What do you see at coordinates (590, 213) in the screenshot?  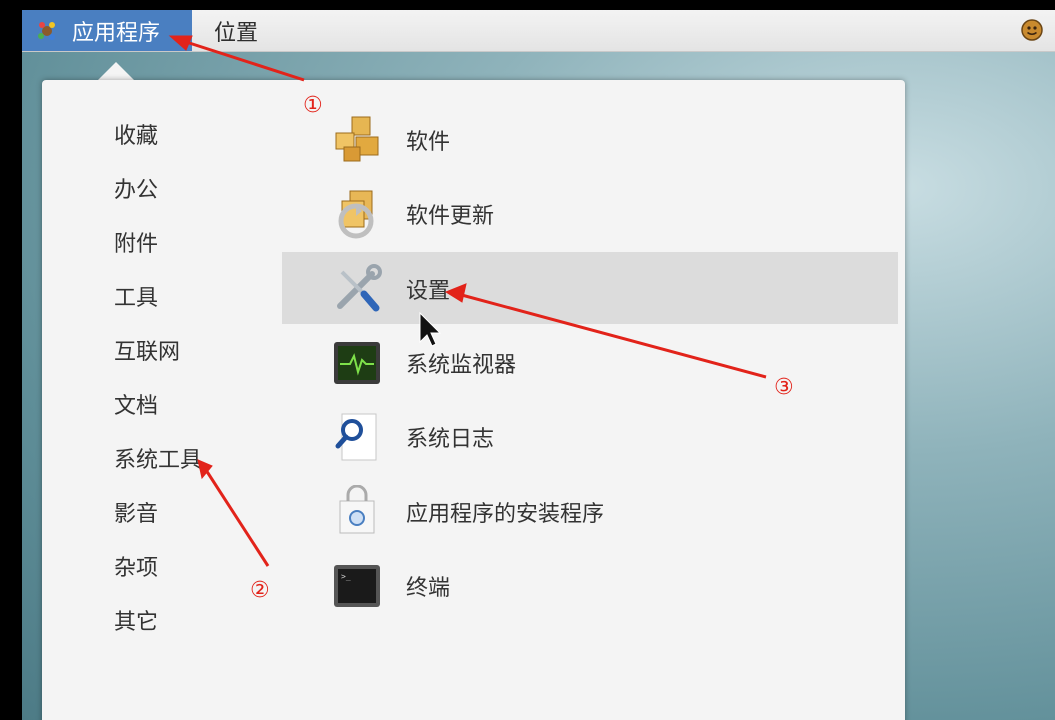 I see `app-item-software-update: 软件更新` at bounding box center [590, 213].